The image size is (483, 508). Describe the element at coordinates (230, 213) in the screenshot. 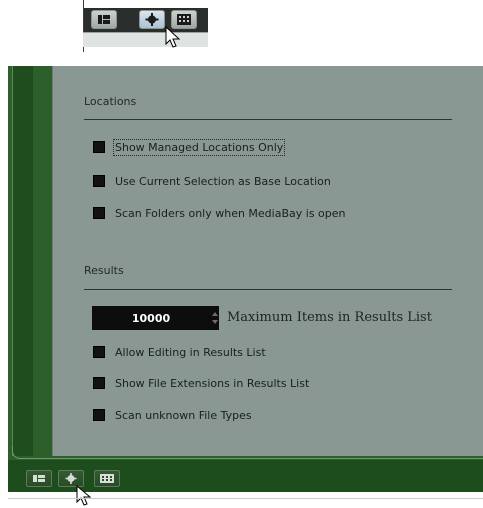

I see `option-label: Scan Folders only when MediaBay is open` at that location.